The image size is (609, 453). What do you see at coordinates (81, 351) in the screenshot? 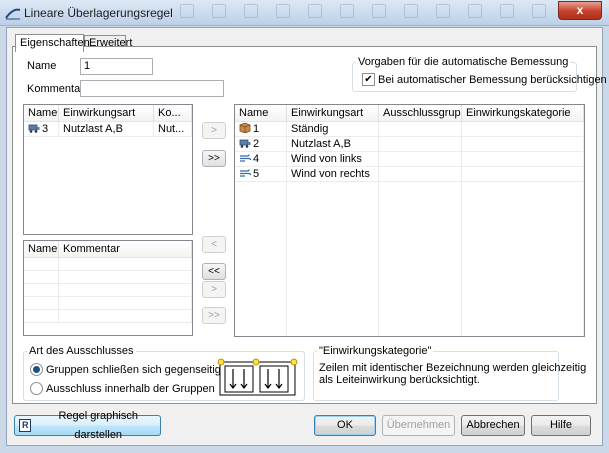
I see `exclusion-title: Art des Ausschlusses` at bounding box center [81, 351].